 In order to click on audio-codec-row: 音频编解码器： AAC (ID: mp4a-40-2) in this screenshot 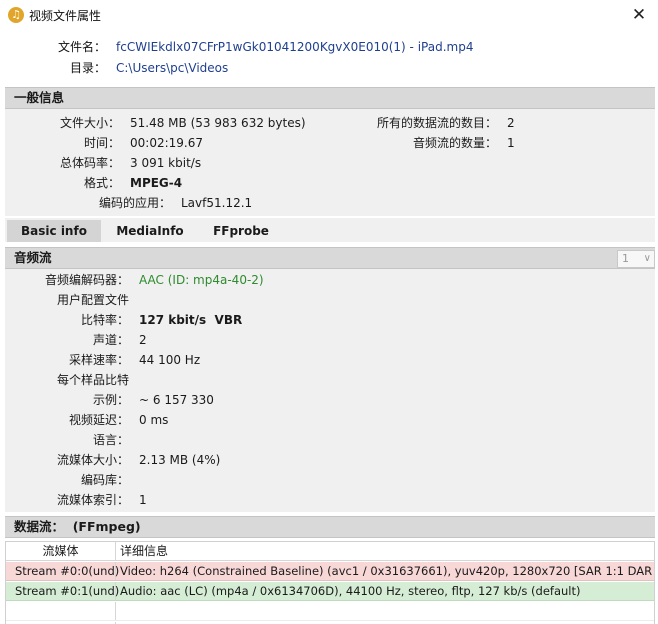, I will do `click(154, 280)`.